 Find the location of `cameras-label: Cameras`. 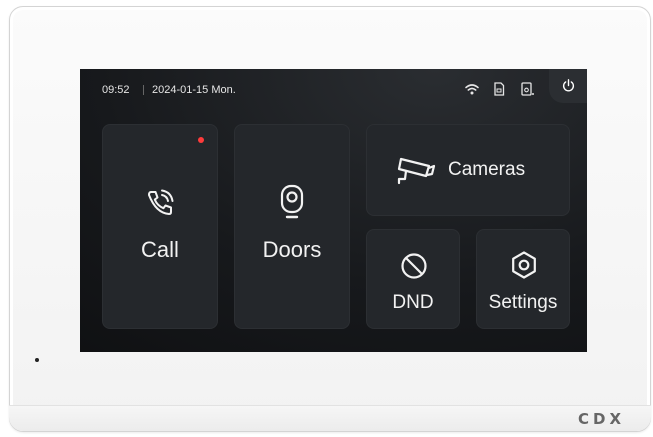

cameras-label: Cameras is located at coordinates (487, 169).